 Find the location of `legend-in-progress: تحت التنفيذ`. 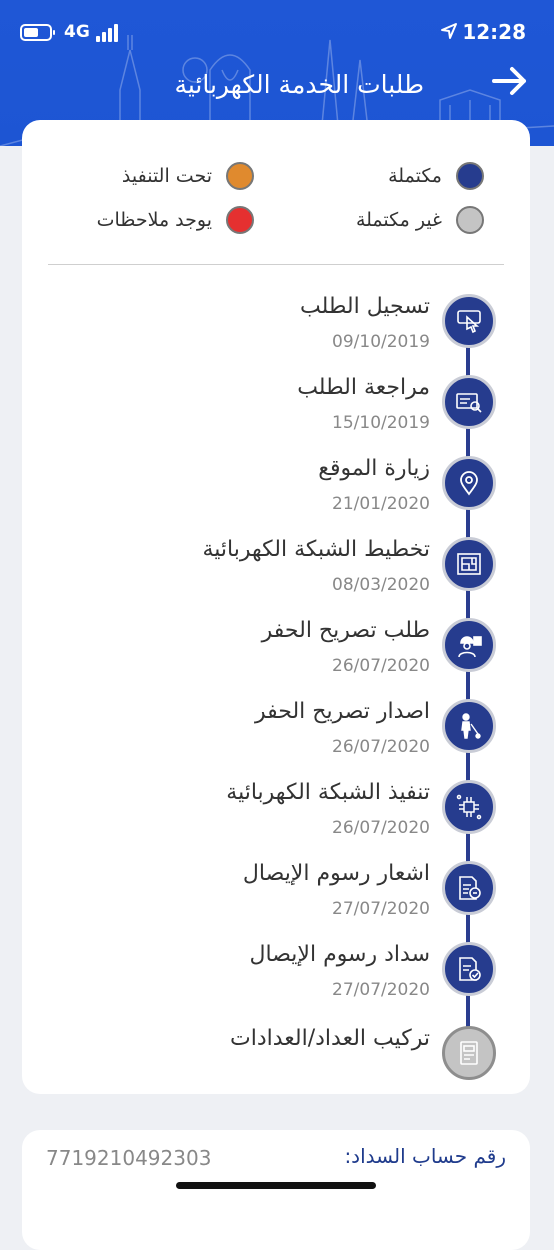

legend-in-progress: تحت التنفيذ is located at coordinates (188, 176).